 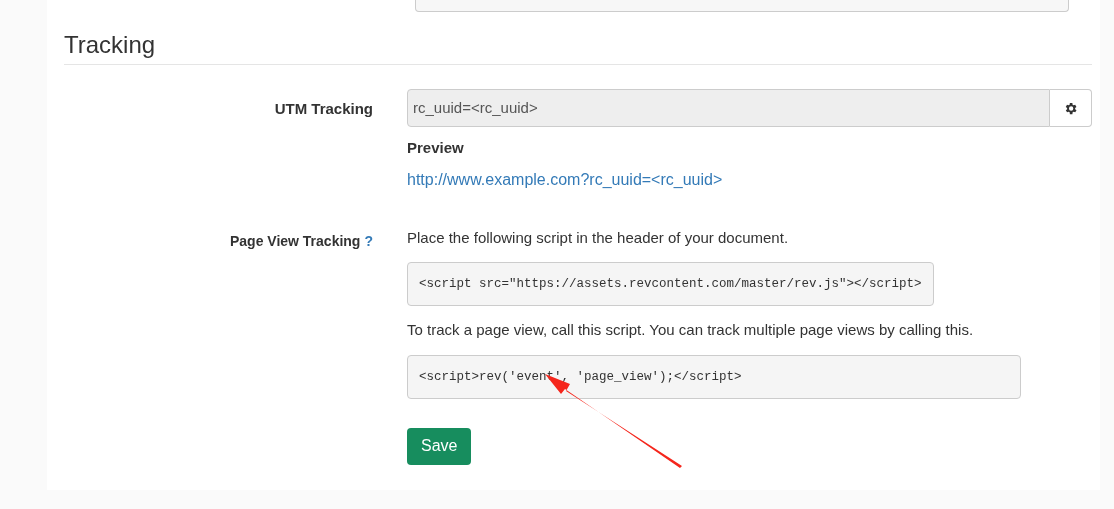 I want to click on instruction-text: Place the following script in the header of your document., so click(x=598, y=237).